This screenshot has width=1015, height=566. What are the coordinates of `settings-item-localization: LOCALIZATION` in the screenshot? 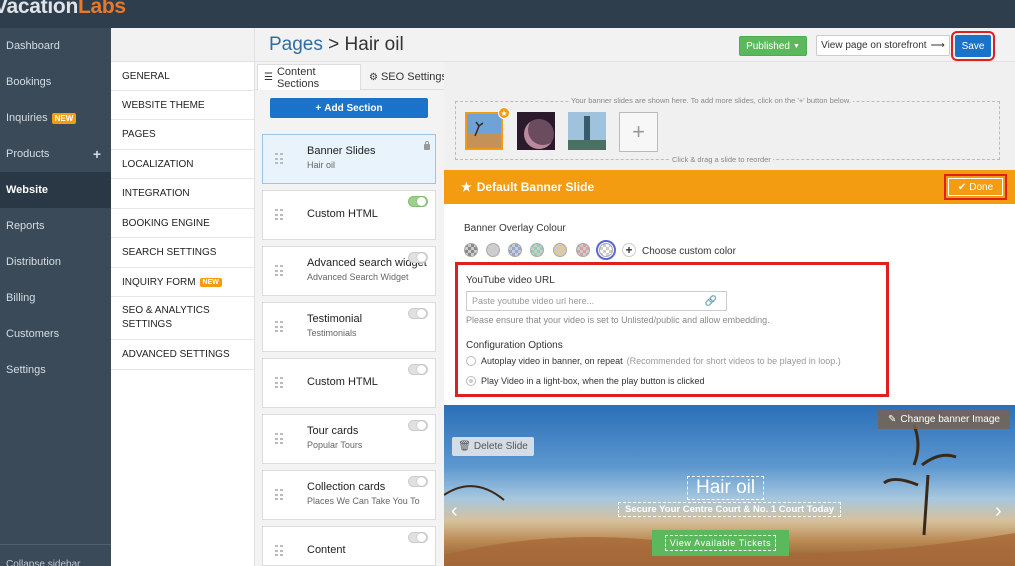 It's located at (182, 164).